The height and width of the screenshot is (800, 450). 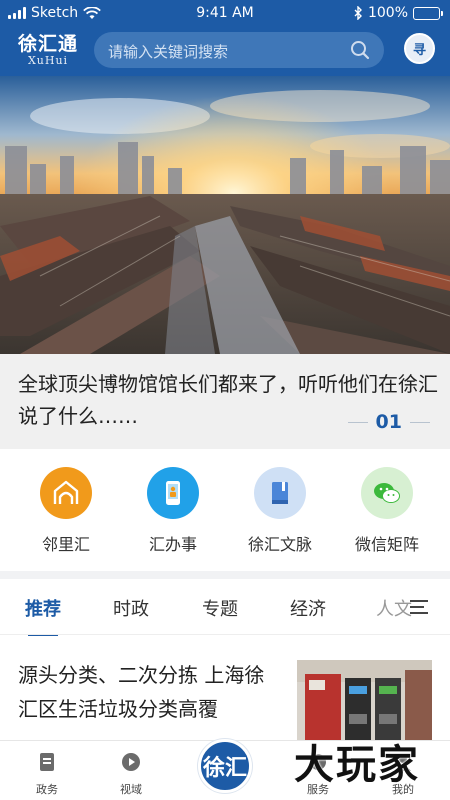 I want to click on category-tabs: 推荐 时政 专题 经济 人文, so click(x=225, y=608).